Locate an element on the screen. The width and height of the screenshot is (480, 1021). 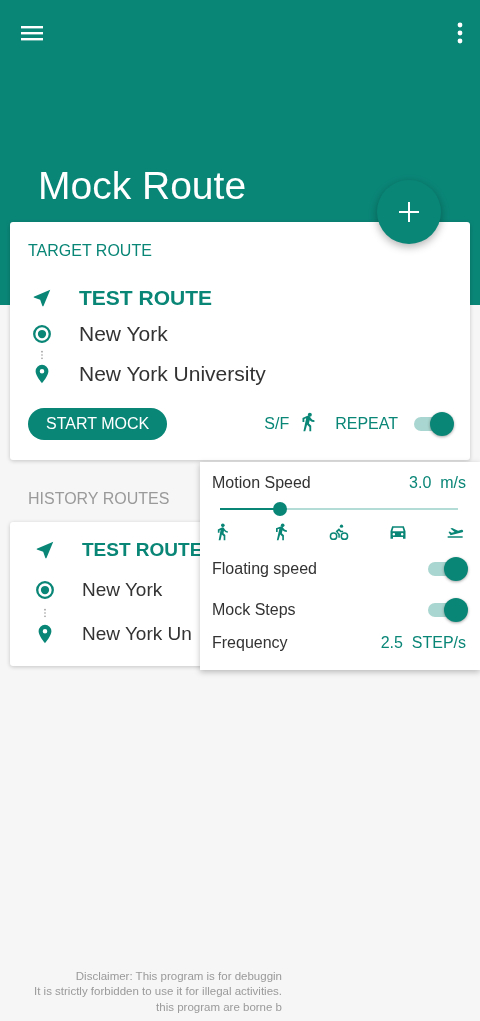
disclaimer-text: It is strictly forbidden to use it for illegal activities. is located at coordinates (158, 991).